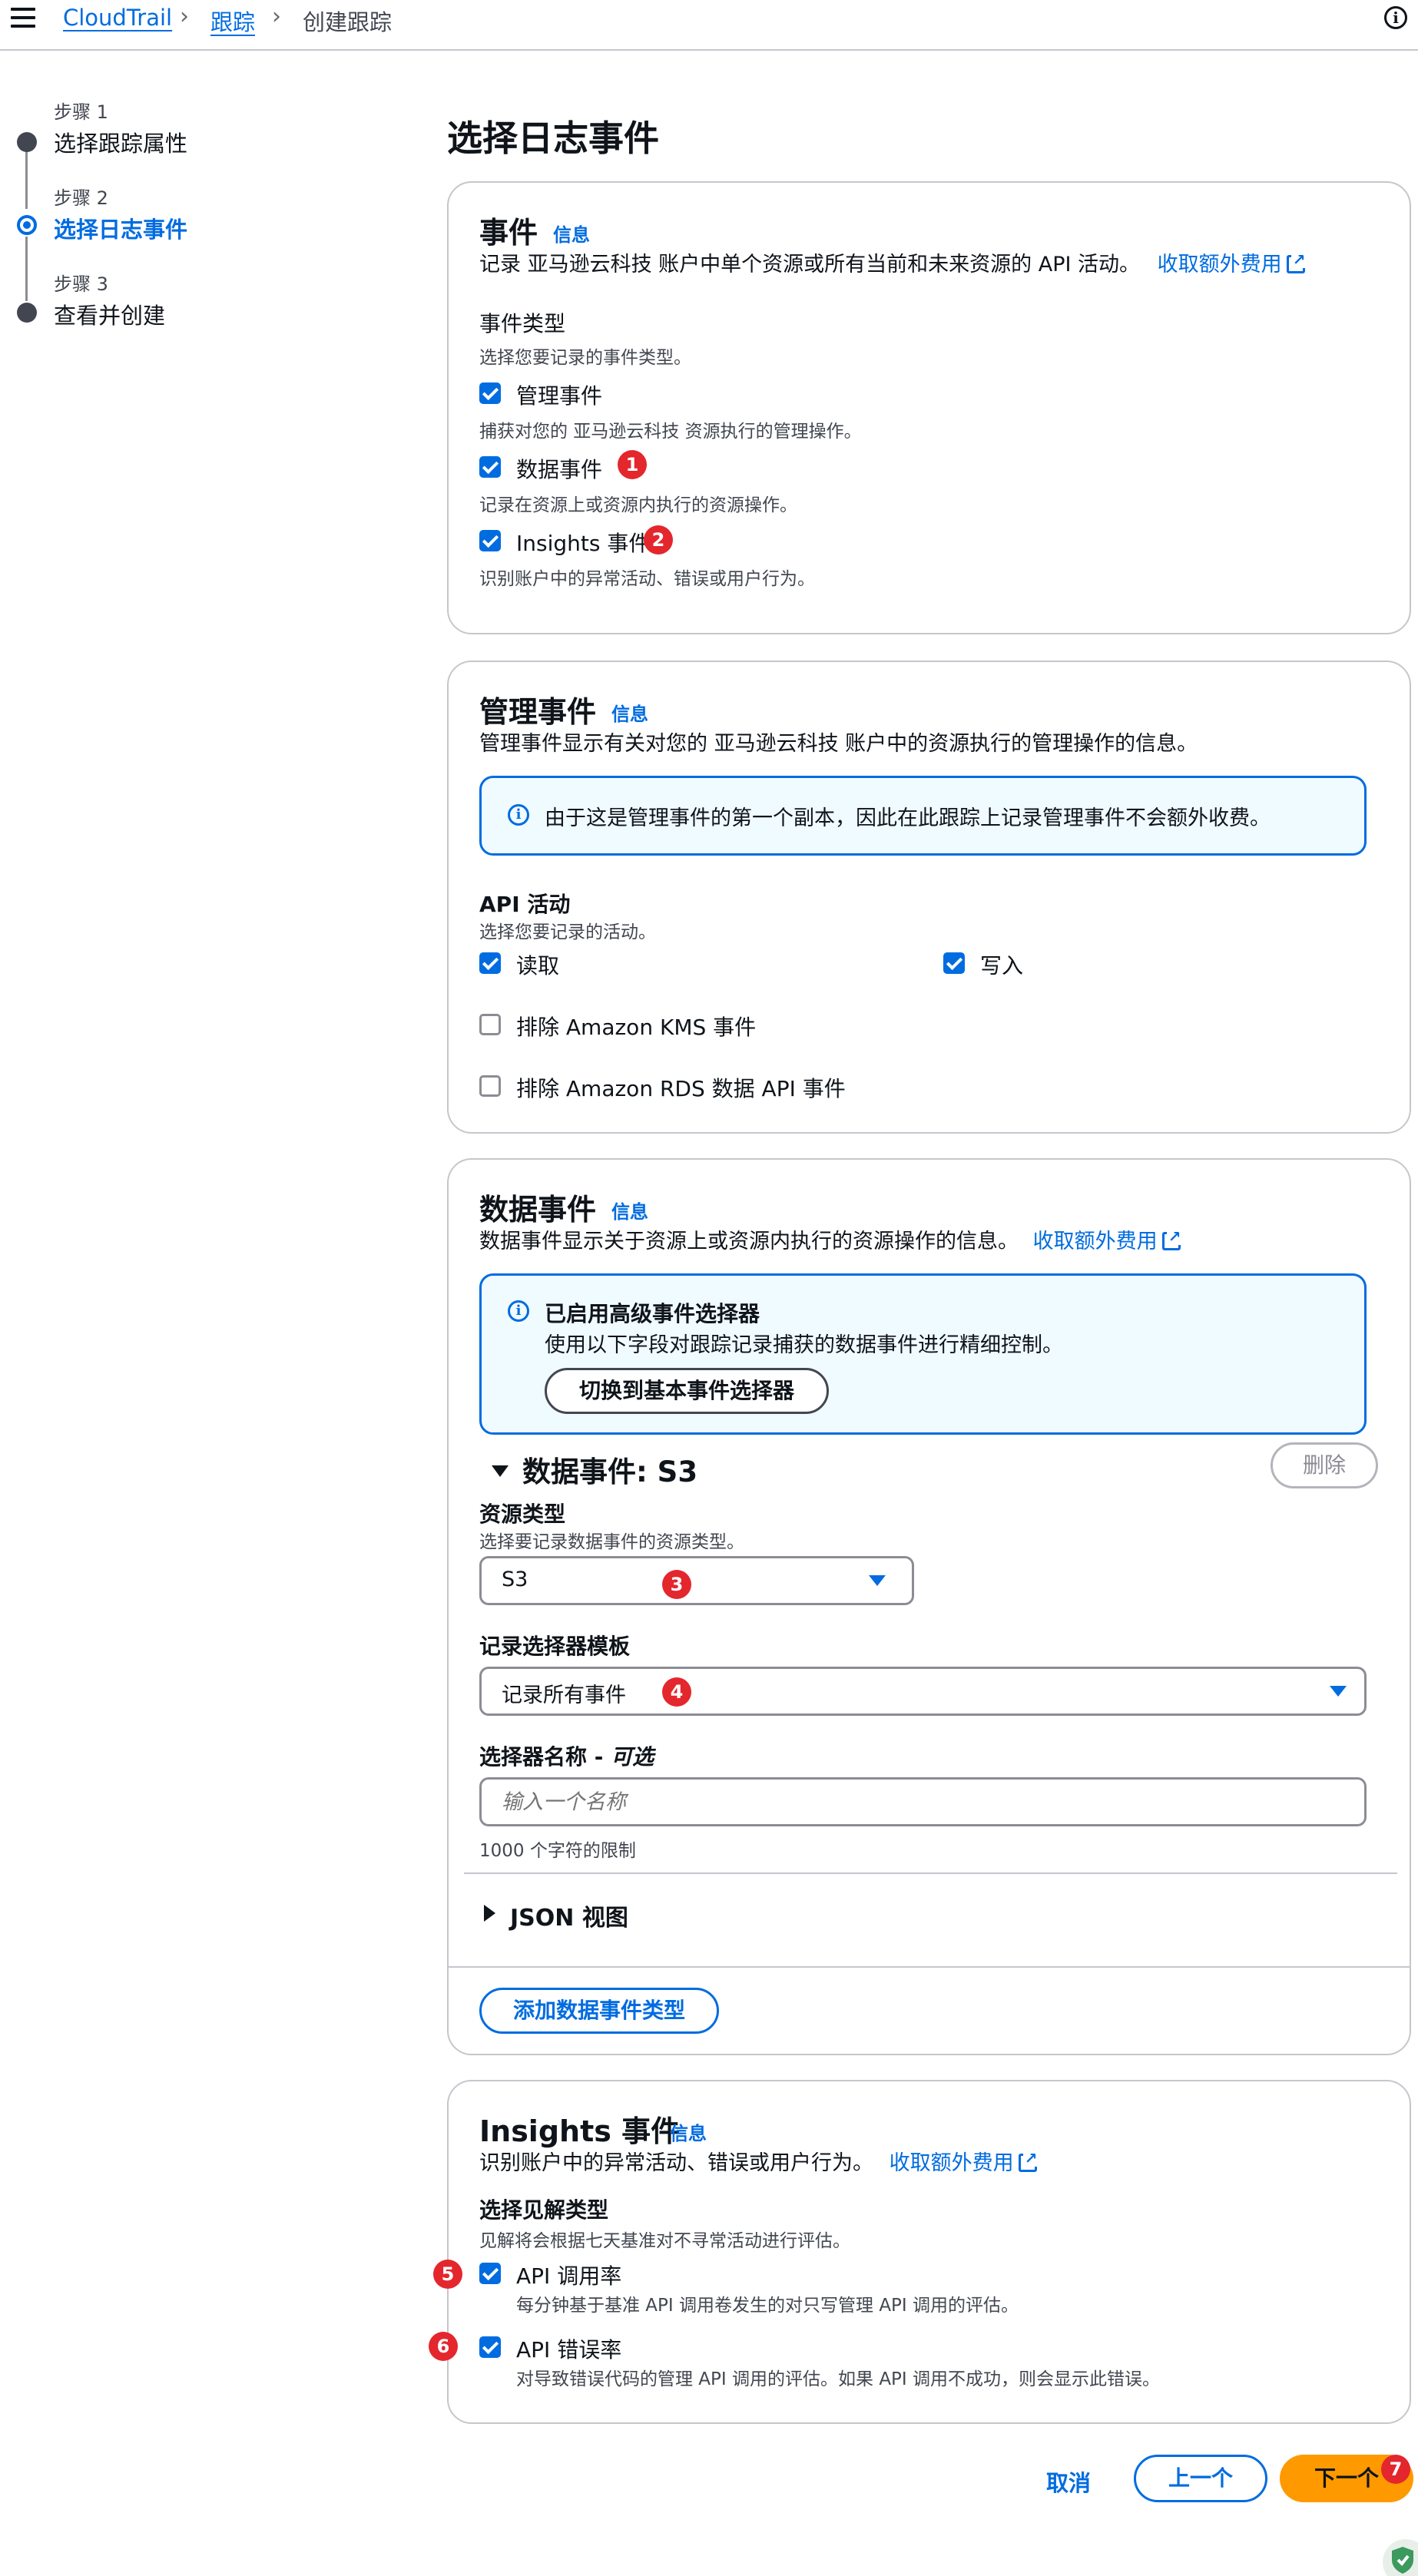 This screenshot has width=1418, height=2576. Describe the element at coordinates (676, 2163) in the screenshot. I see `insights-description-text: 识别账户中的异常活动、错误或用户行为。` at that location.